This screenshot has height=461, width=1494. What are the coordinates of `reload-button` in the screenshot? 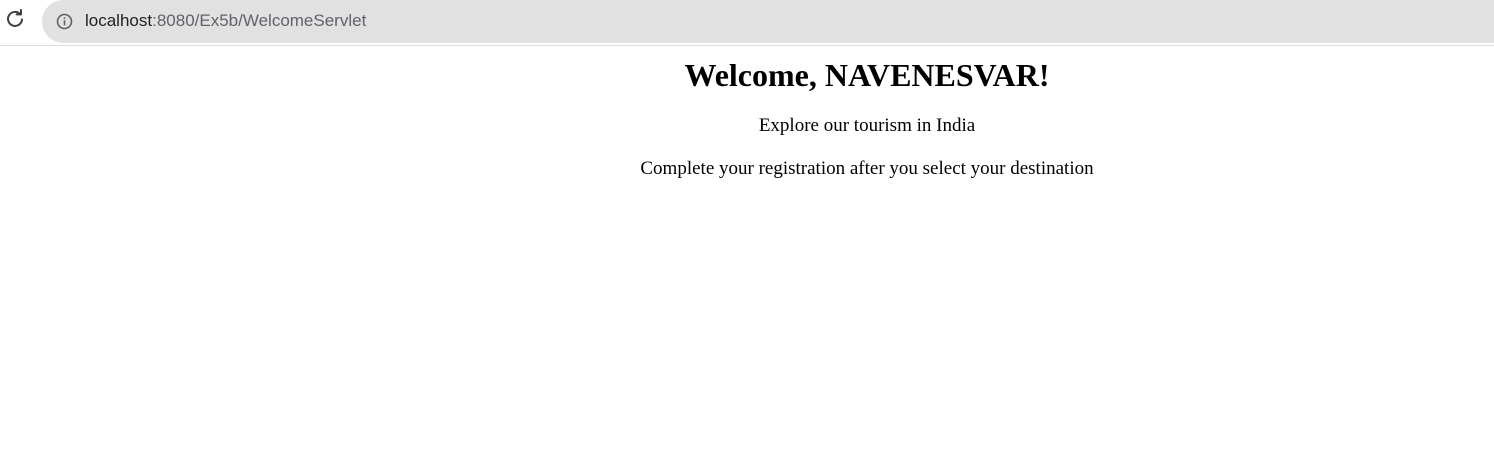 It's located at (15, 21).